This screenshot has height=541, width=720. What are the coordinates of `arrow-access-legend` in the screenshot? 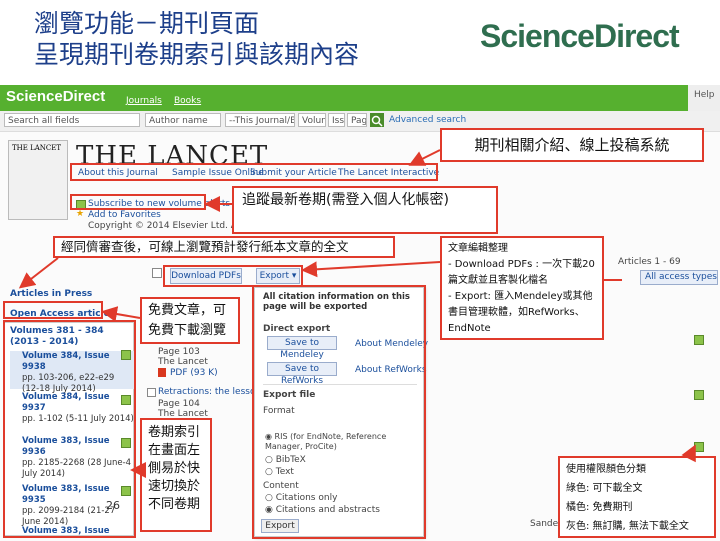 It's located at (688, 453).